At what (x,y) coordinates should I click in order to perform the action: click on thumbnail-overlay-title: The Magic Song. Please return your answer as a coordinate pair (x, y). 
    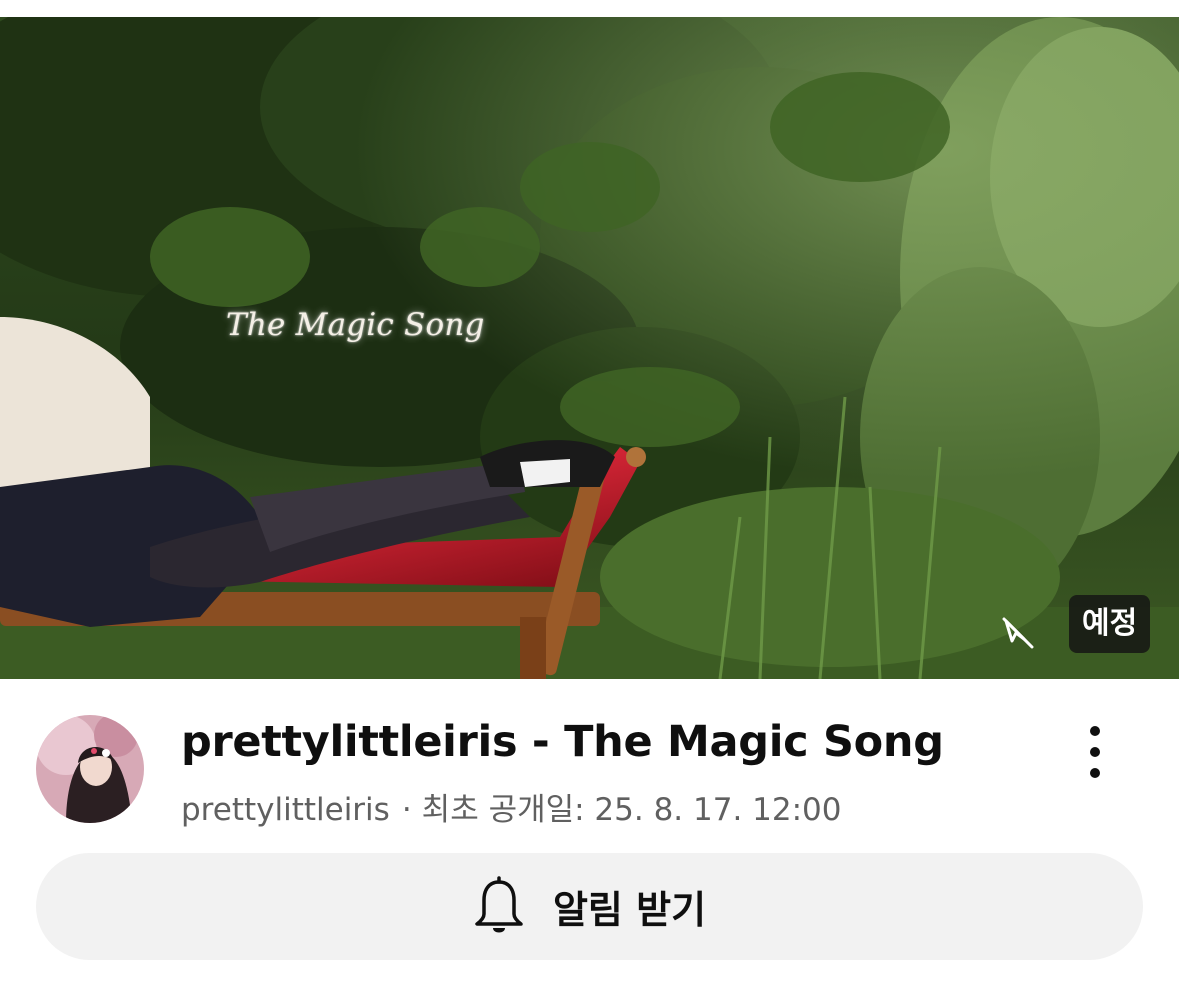
    Looking at the image, I should click on (355, 325).